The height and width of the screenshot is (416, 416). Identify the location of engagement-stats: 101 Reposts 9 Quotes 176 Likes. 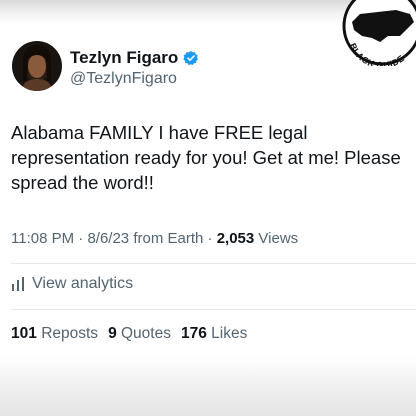
(129, 334).